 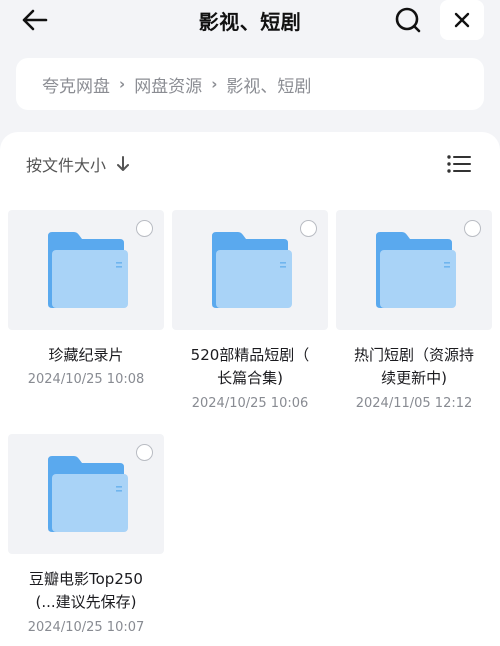 I want to click on top-bar: 影视、短剧, so click(x=250, y=22).